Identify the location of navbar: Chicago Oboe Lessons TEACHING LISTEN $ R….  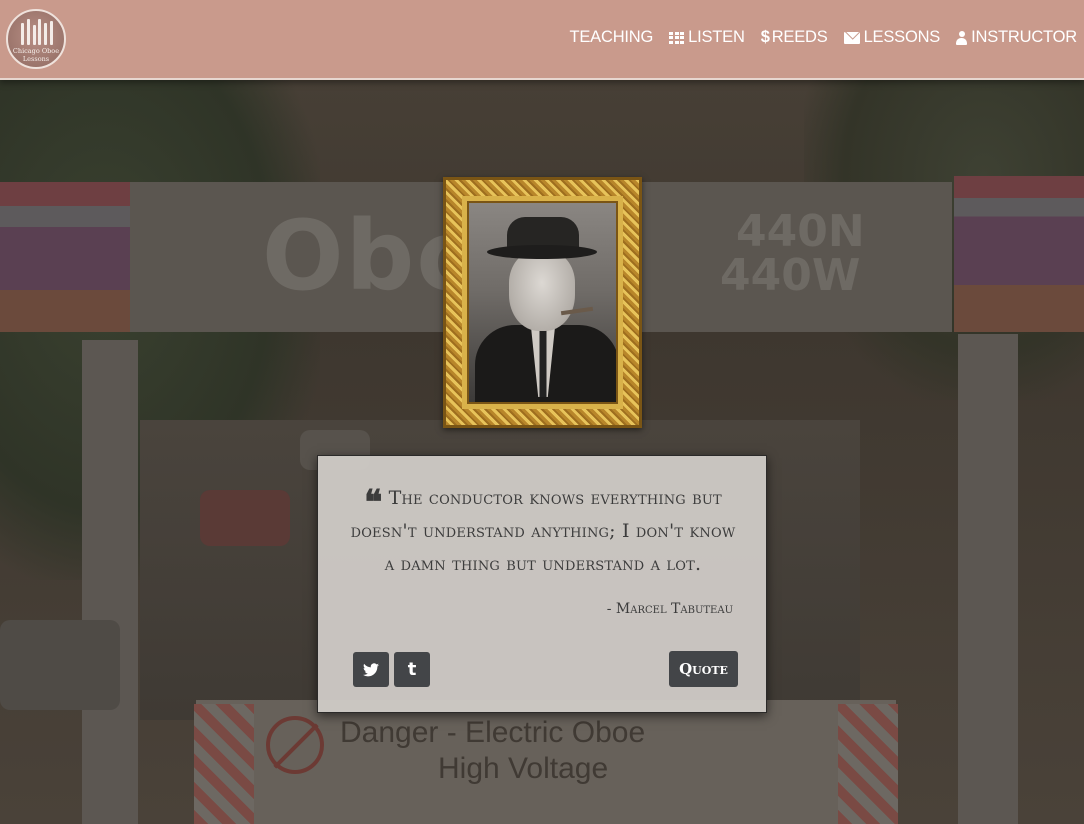
(542, 40).